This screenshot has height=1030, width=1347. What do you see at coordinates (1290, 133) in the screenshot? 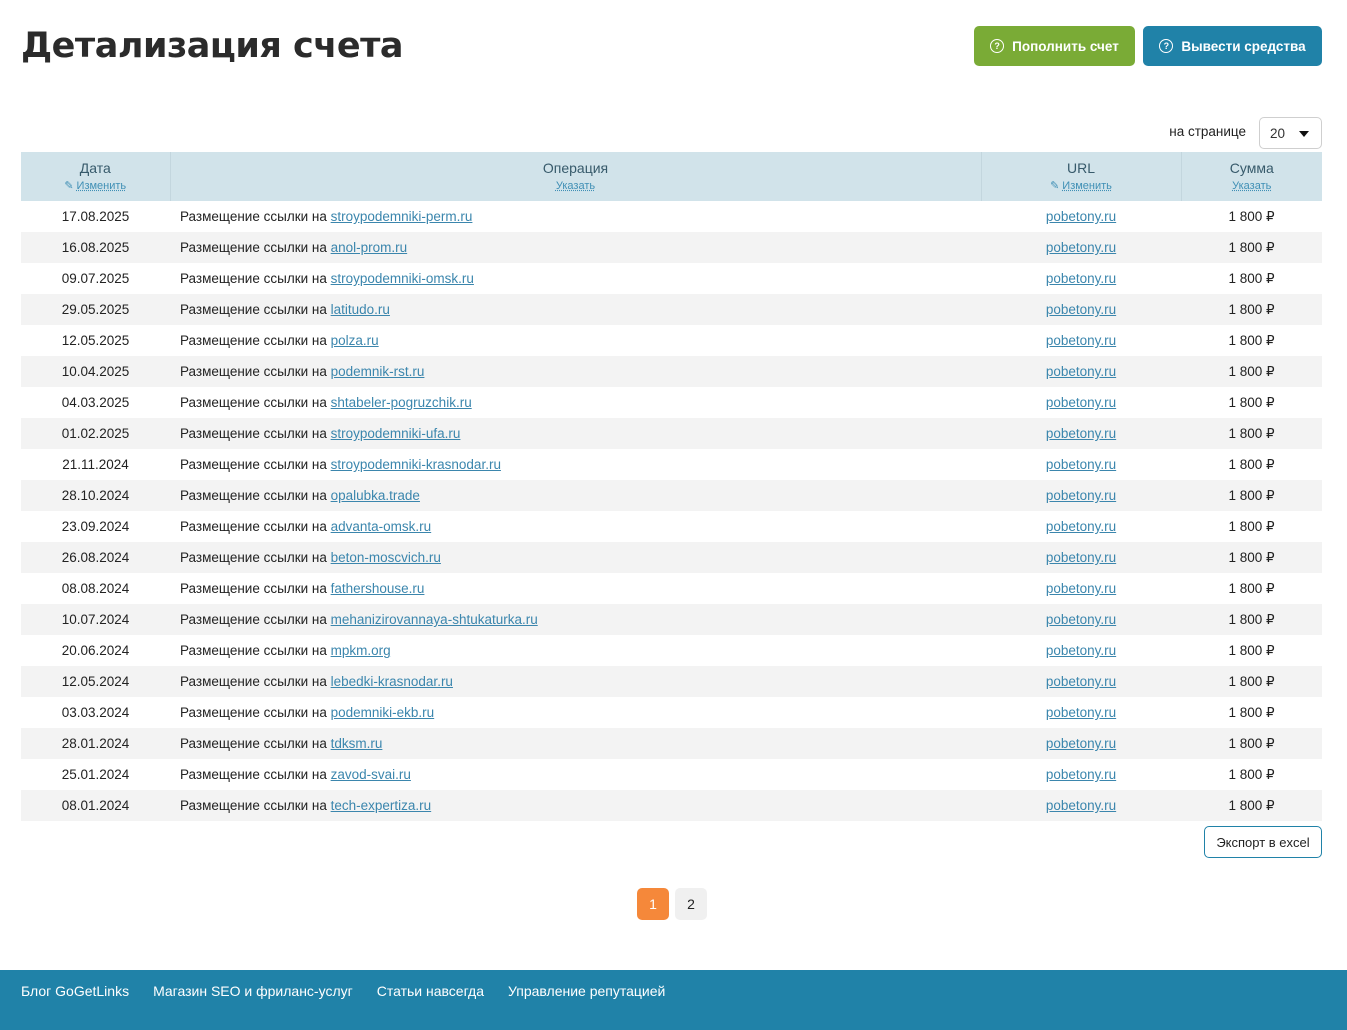
I see `per-page-select: 20` at bounding box center [1290, 133].